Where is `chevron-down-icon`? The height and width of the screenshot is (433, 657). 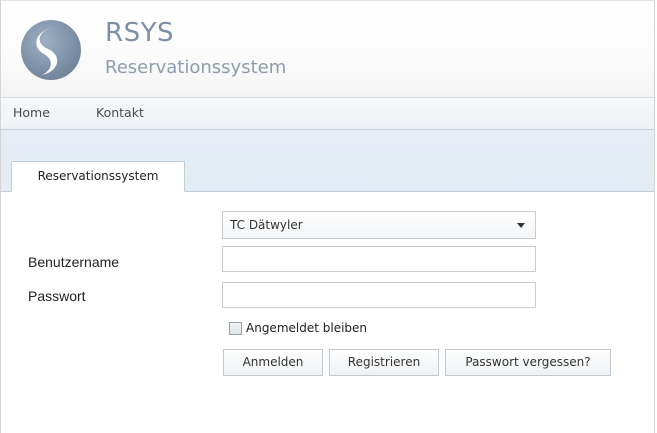 chevron-down-icon is located at coordinates (521, 225).